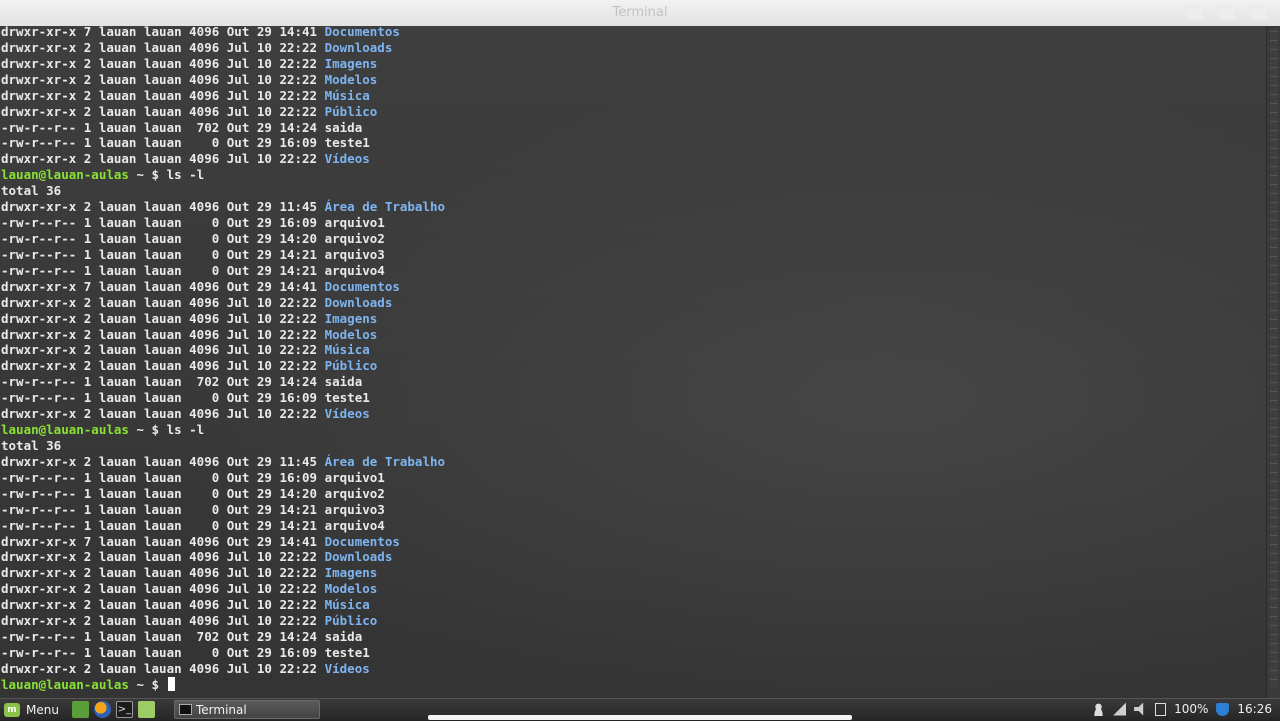 This screenshot has height=721, width=1280. What do you see at coordinates (124, 709) in the screenshot?
I see `terminal-icon: >_` at bounding box center [124, 709].